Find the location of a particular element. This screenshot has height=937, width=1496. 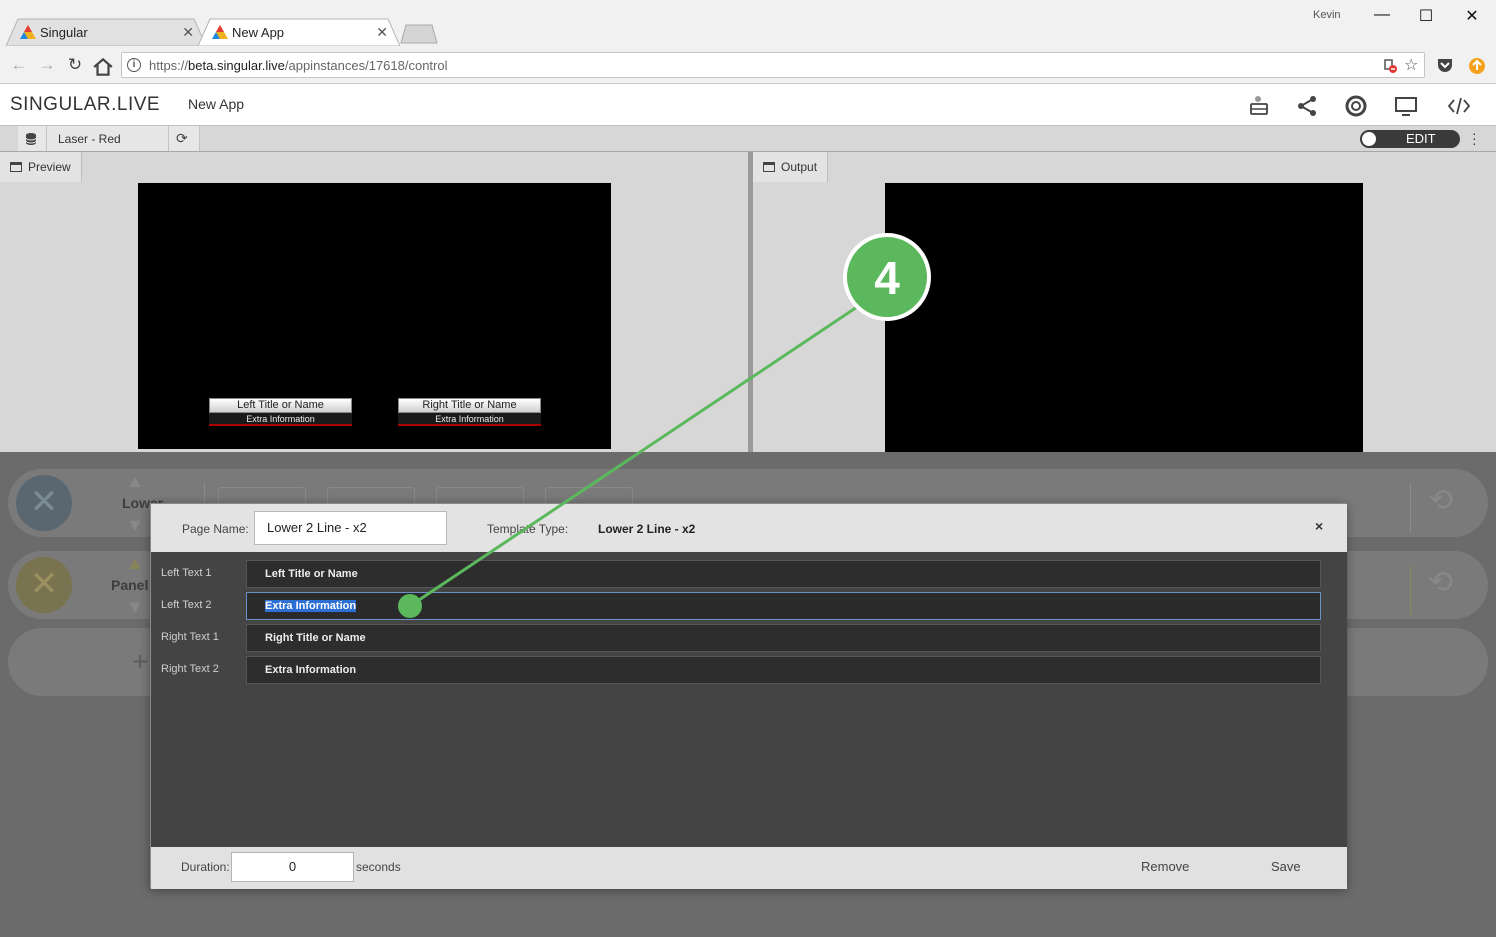

field-label: Right Text 1 is located at coordinates (190, 637).